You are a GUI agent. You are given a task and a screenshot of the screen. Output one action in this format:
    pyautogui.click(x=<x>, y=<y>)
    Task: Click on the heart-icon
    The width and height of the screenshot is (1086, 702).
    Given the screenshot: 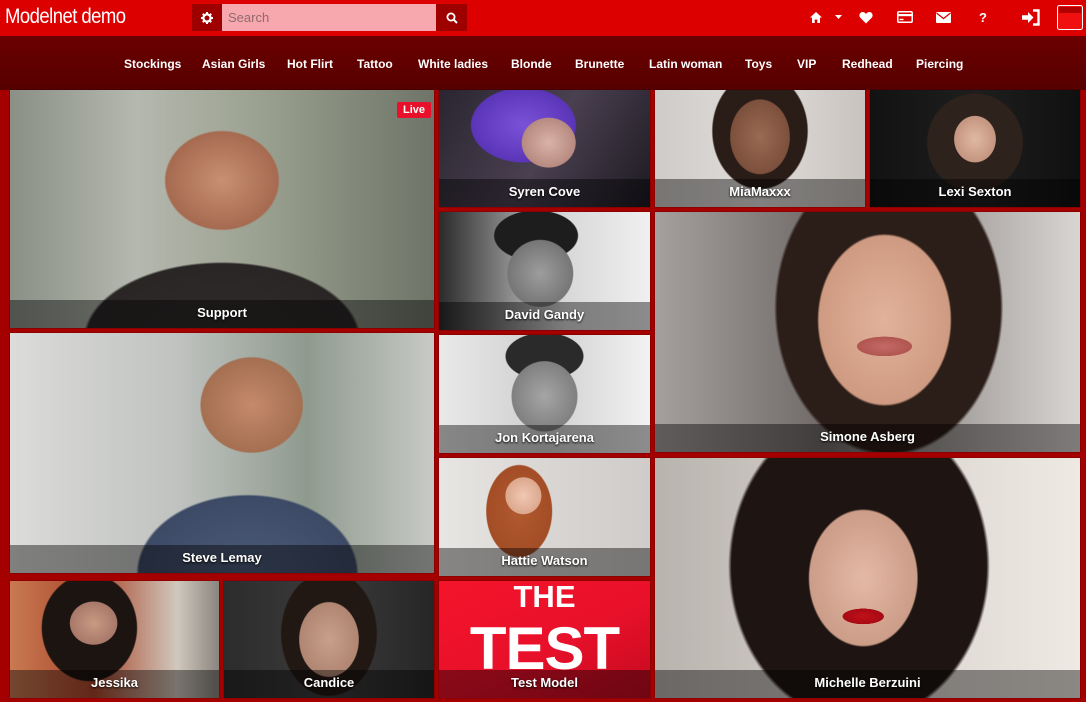 What is the action you would take?
    pyautogui.click(x=866, y=17)
    